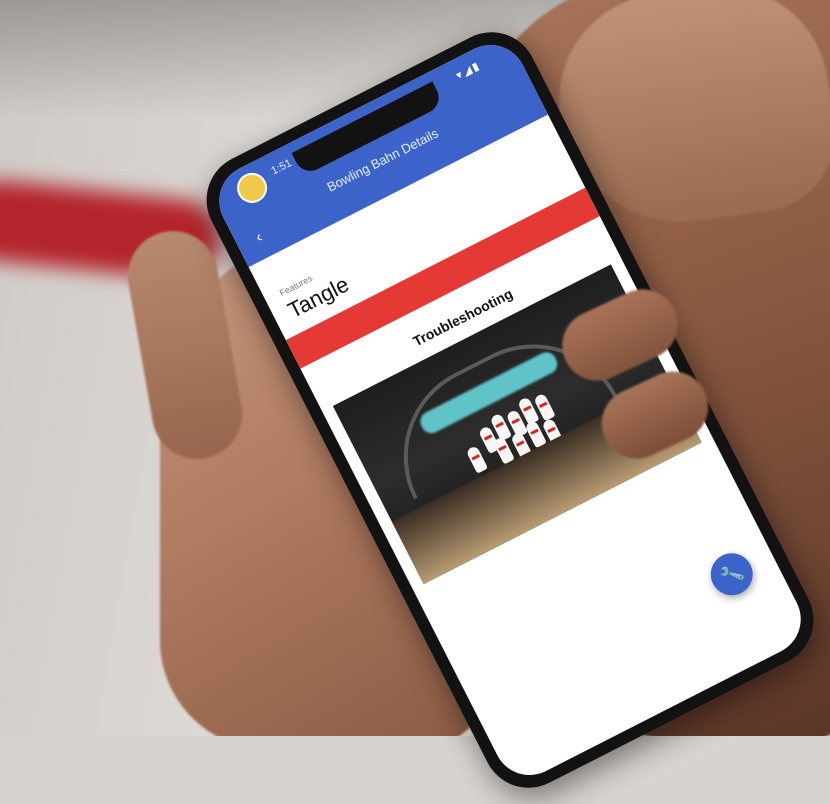 This screenshot has width=830, height=804. Describe the element at coordinates (468, 71) in the screenshot. I see `status-icons: ▾◢▮` at that location.